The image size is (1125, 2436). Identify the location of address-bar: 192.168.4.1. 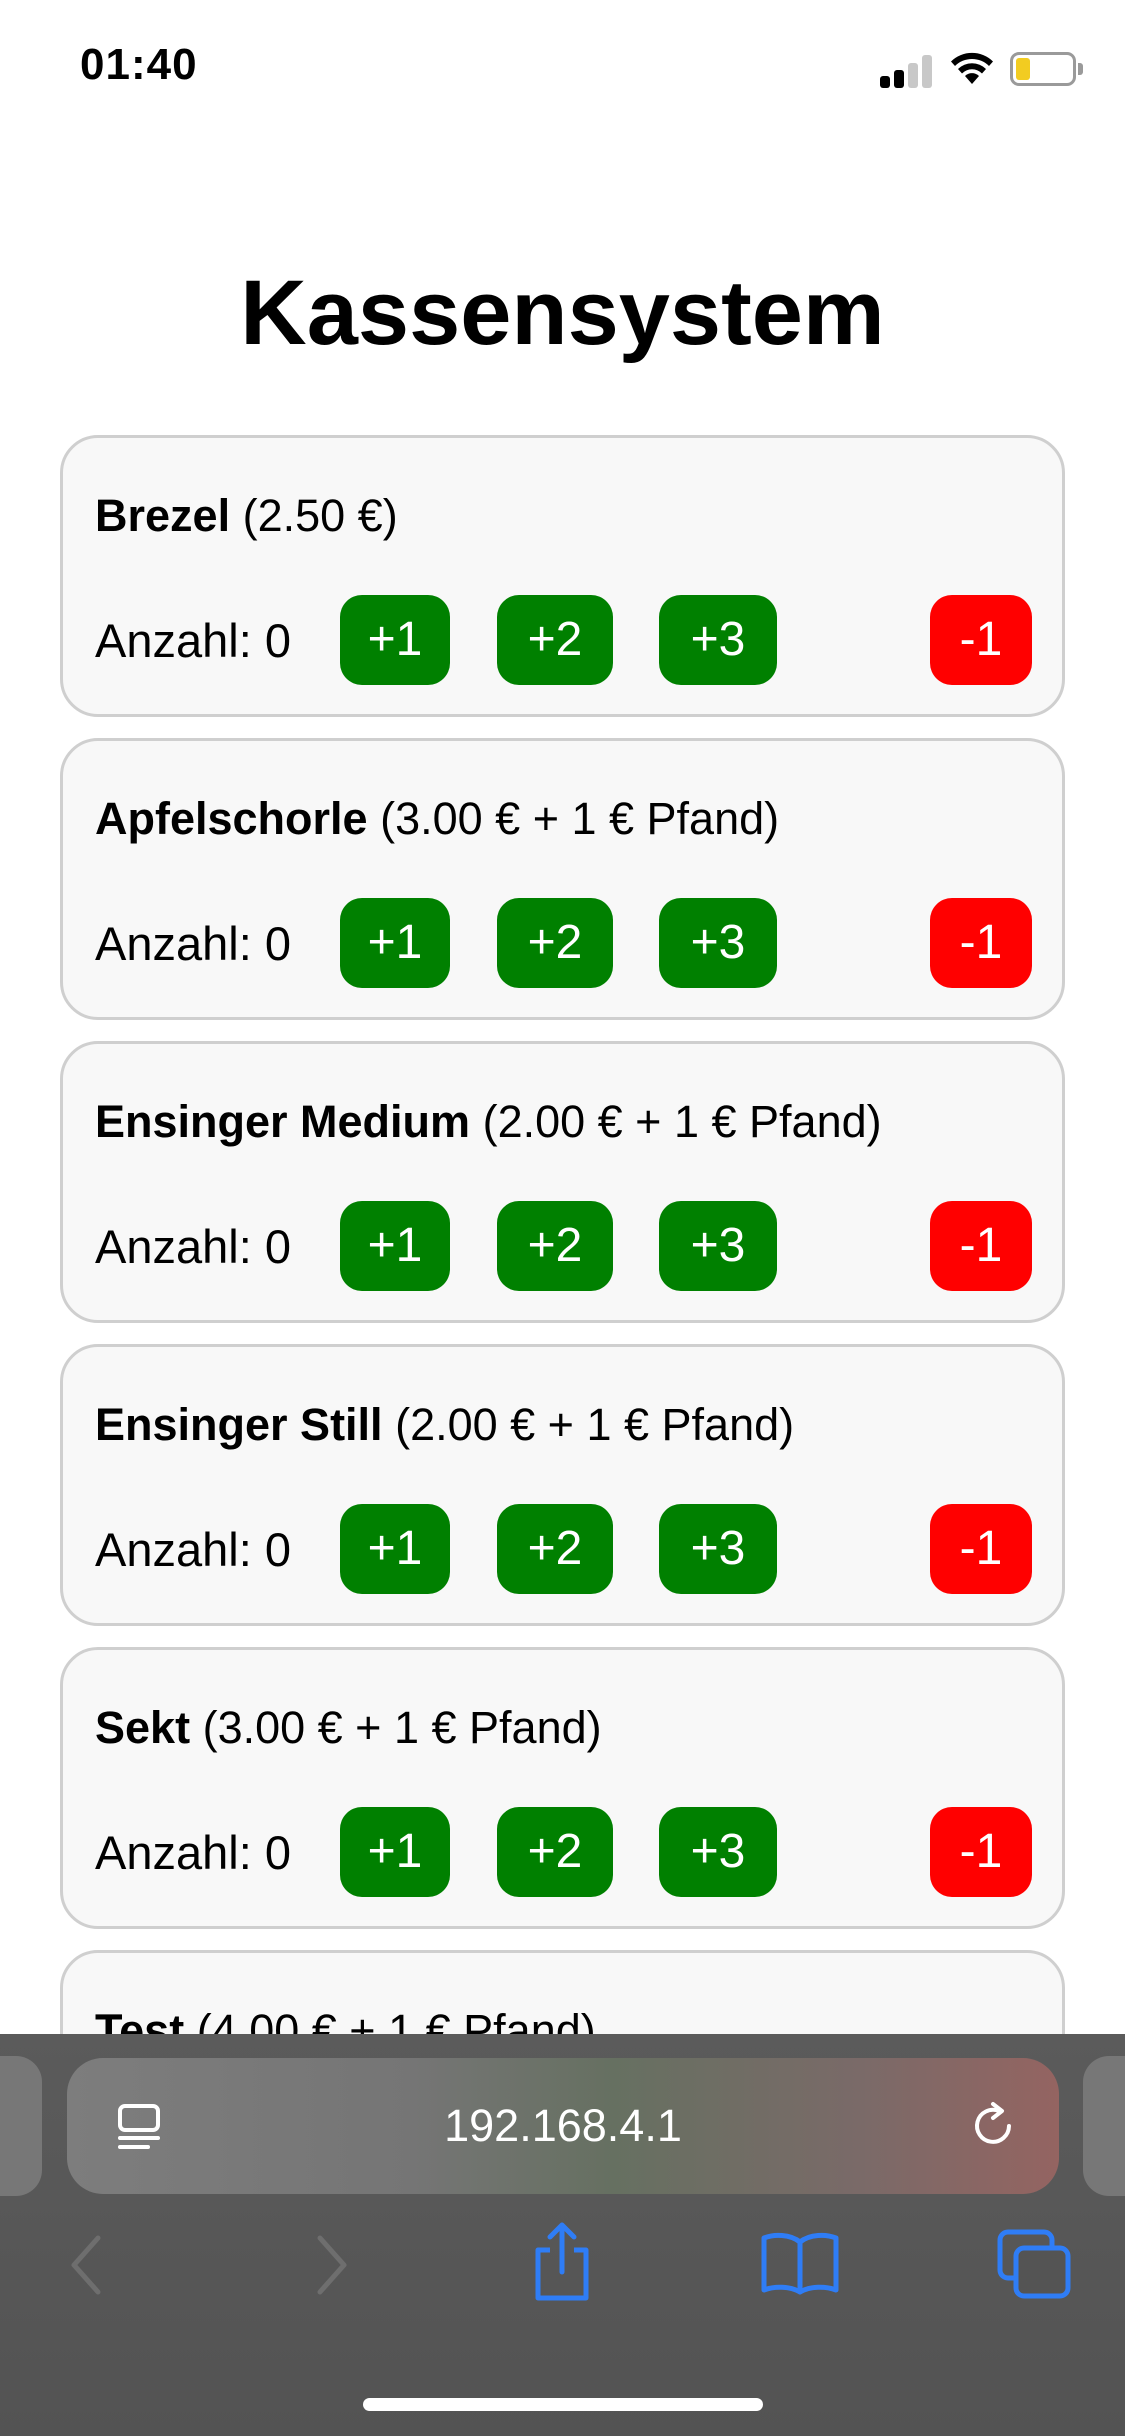
(563, 2126).